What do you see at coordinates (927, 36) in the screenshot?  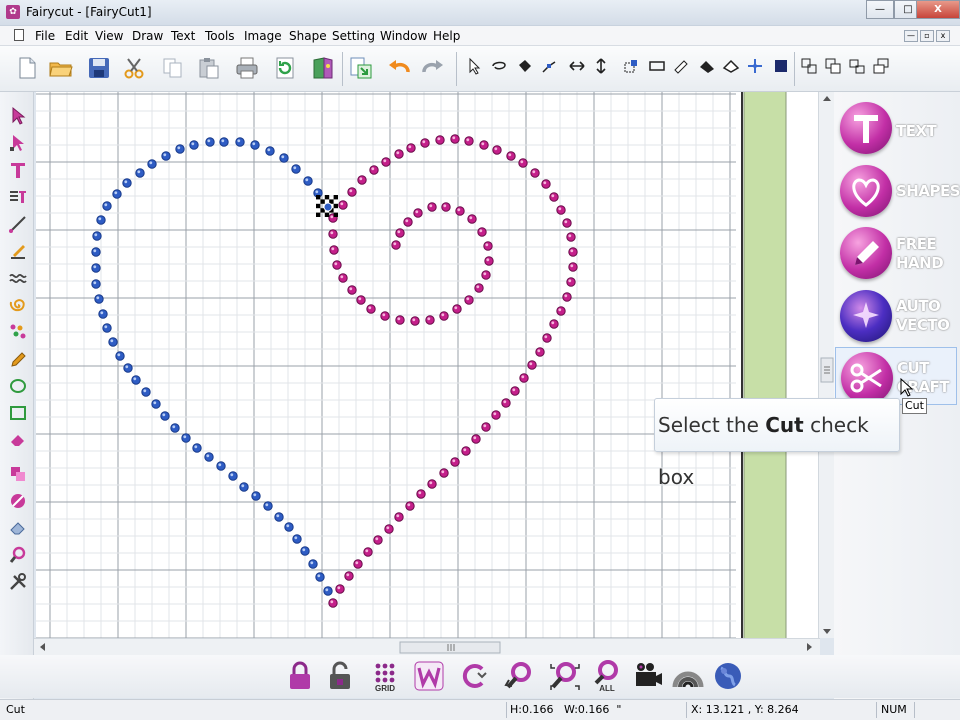 I see `mdi-restore-button: ▫` at bounding box center [927, 36].